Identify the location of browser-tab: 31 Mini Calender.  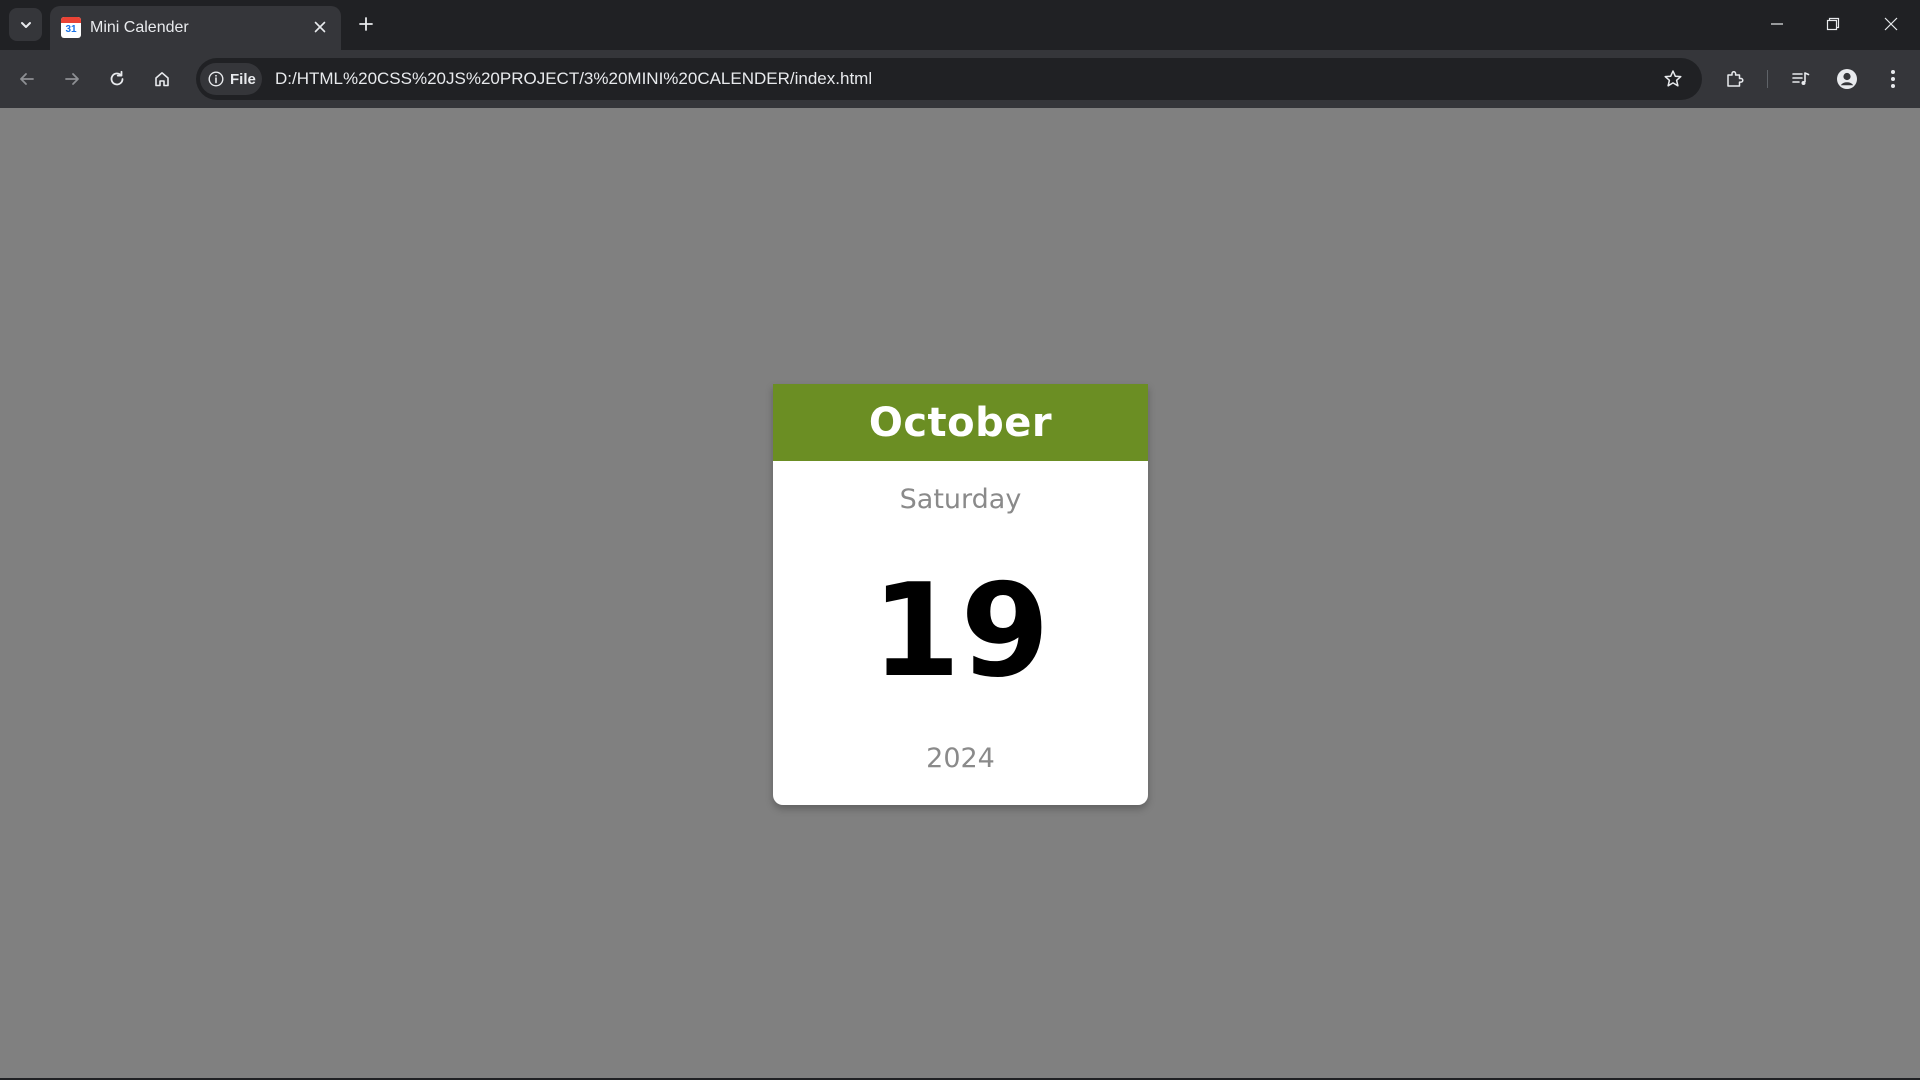
(195, 28).